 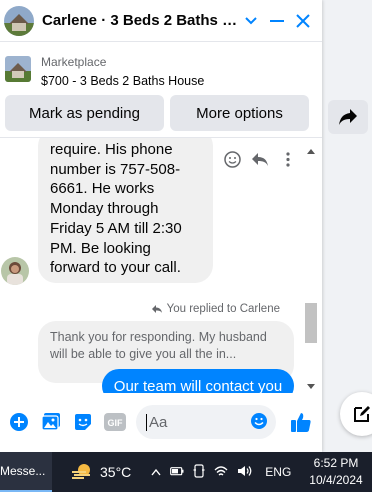 What do you see at coordinates (311, 386) in the screenshot?
I see `scroll-down-arrow-icon` at bounding box center [311, 386].